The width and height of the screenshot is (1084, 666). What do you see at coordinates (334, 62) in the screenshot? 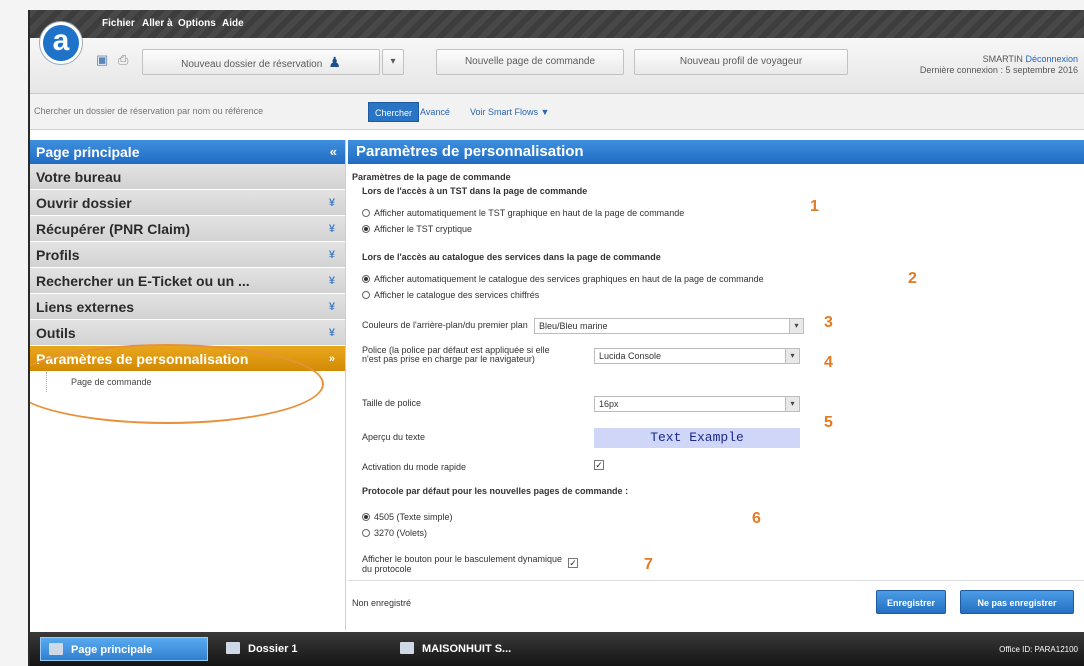
I see `person-icon: ♟` at bounding box center [334, 62].